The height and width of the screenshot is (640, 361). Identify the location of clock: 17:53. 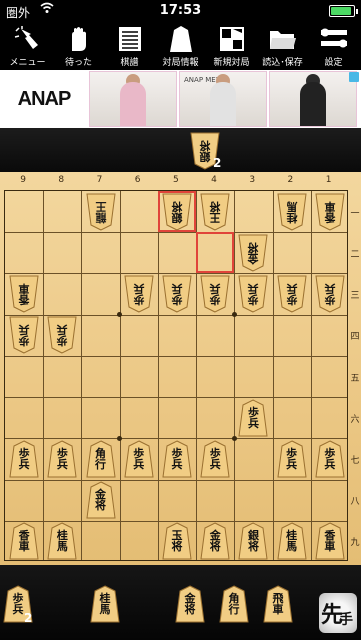
(180, 10).